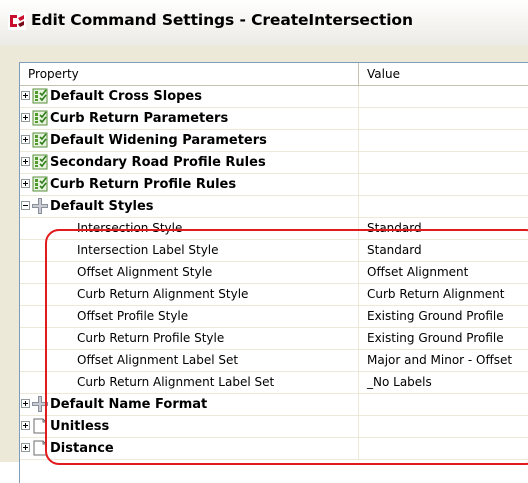 This screenshot has width=528, height=483. What do you see at coordinates (189, 206) in the screenshot?
I see `property-cell: Default Styles` at bounding box center [189, 206].